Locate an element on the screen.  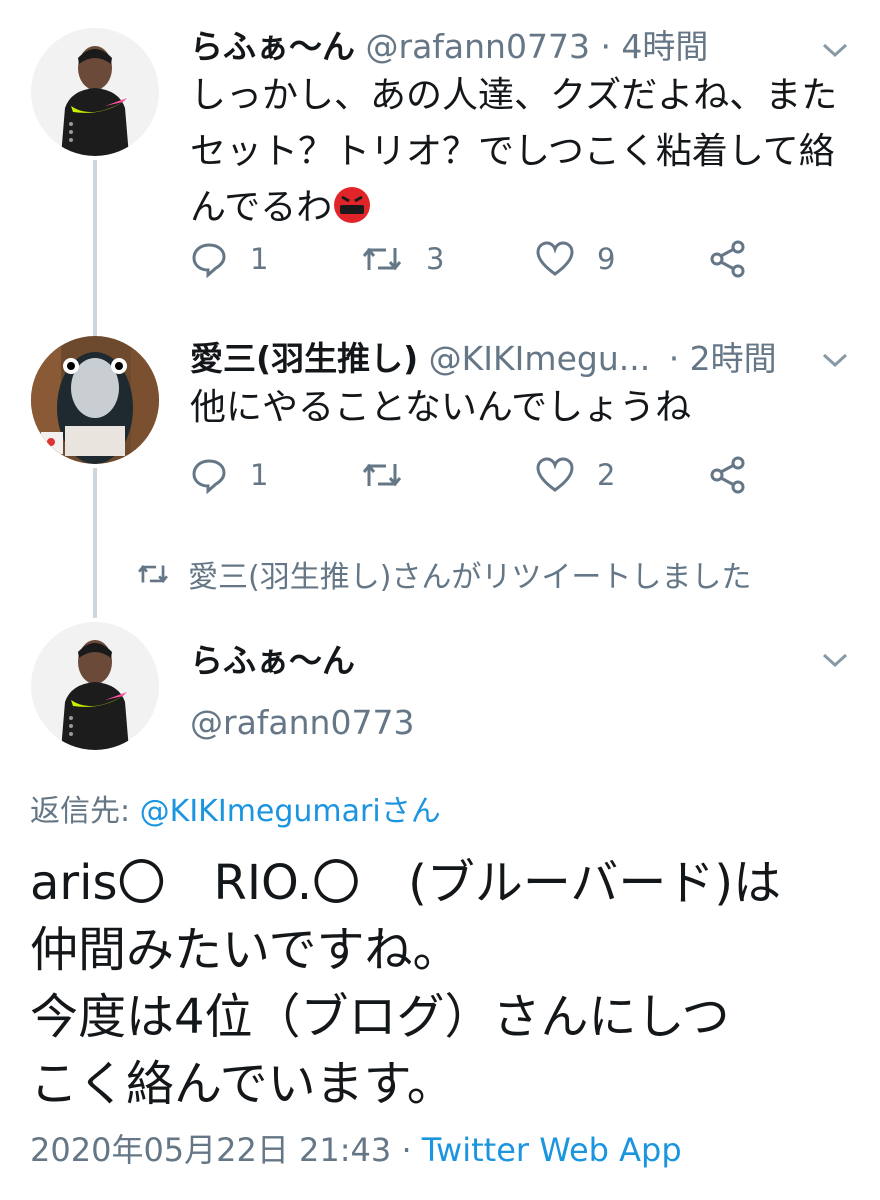
main-tweet-line: 仲間みたいですね。 is located at coordinates (245, 950).